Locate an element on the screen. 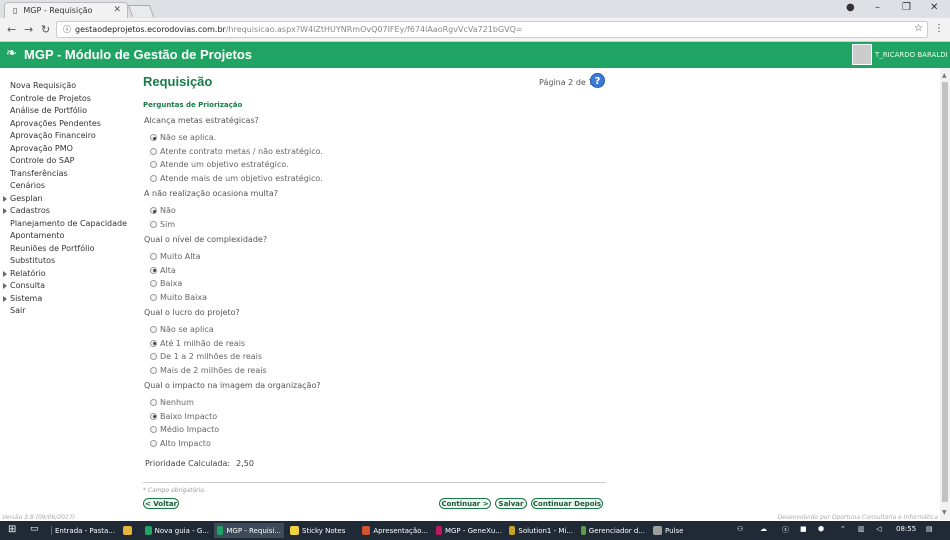 This screenshot has height=540, width=950. sidebar-item: Nova Requisição is located at coordinates (67, 86).